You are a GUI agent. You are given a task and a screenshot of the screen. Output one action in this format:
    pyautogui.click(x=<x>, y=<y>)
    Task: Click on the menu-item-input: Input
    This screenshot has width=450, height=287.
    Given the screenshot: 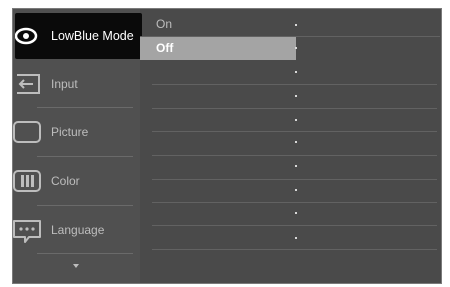 What is the action you would take?
    pyautogui.click(x=76, y=84)
    